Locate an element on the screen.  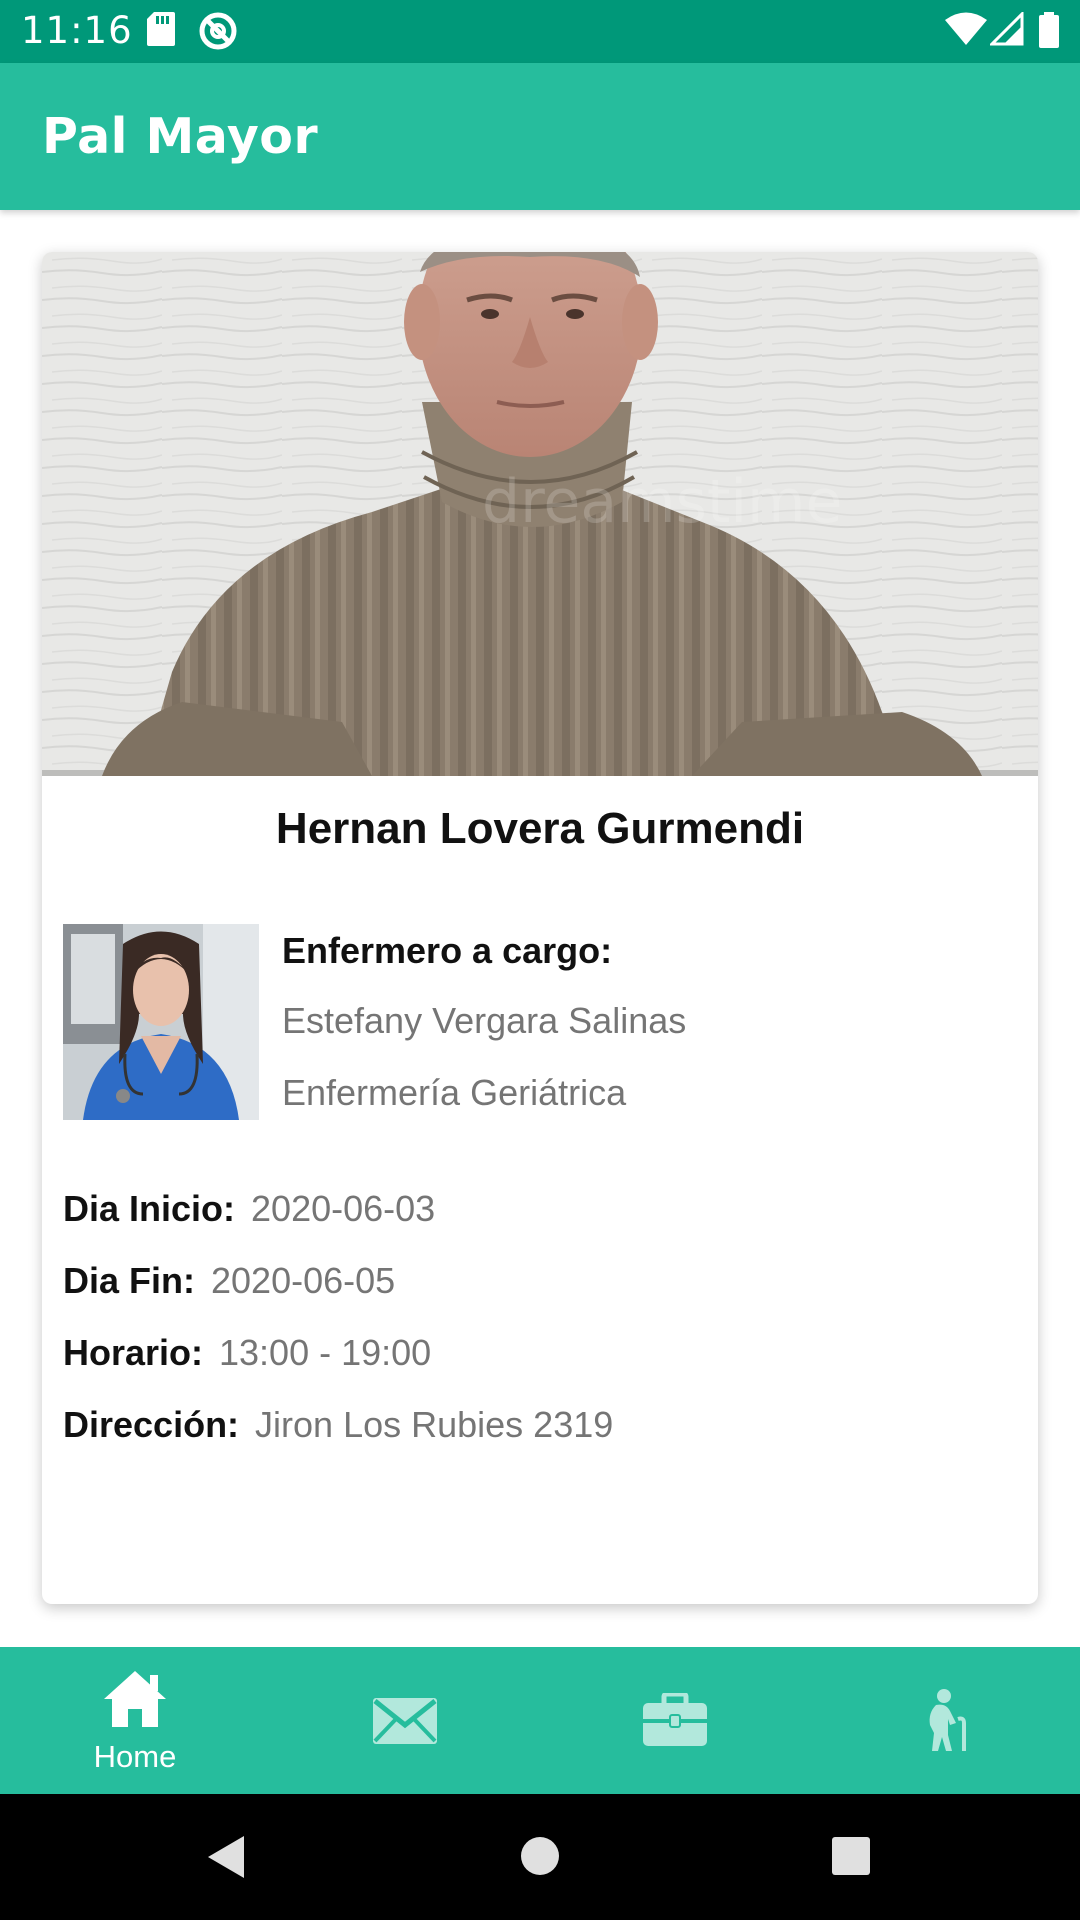
sd-card-icon is located at coordinates (161, 29).